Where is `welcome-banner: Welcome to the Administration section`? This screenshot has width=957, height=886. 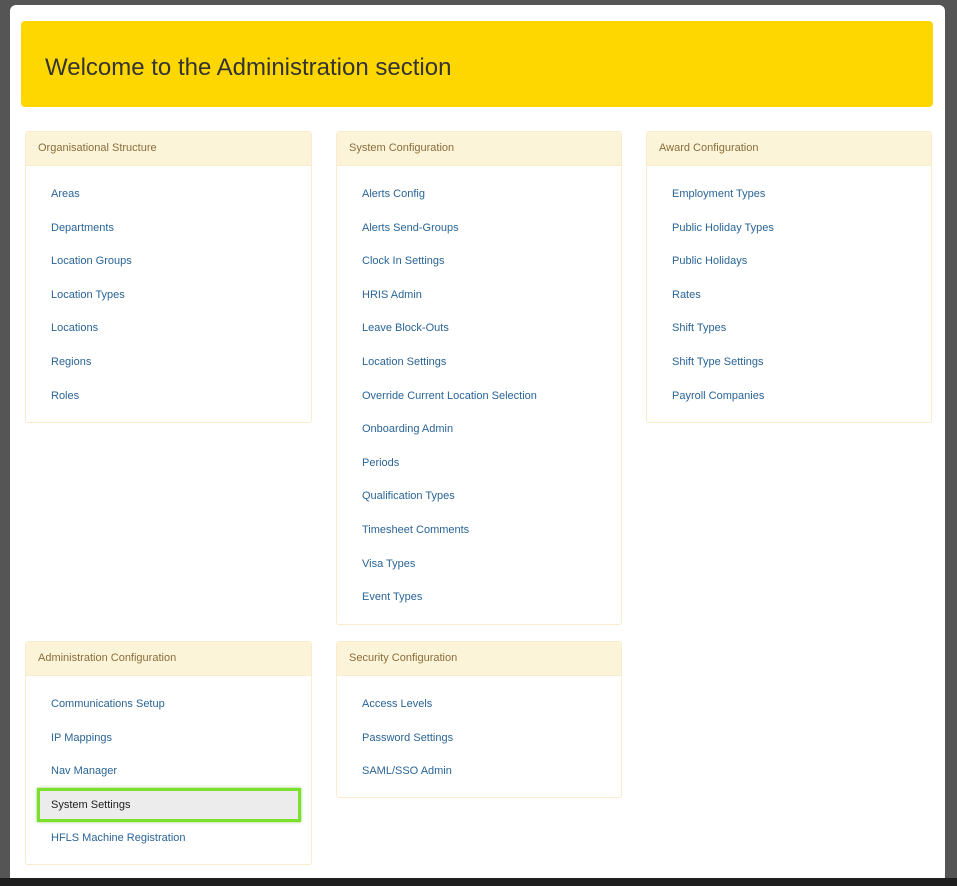
welcome-banner: Welcome to the Administration section is located at coordinates (477, 64).